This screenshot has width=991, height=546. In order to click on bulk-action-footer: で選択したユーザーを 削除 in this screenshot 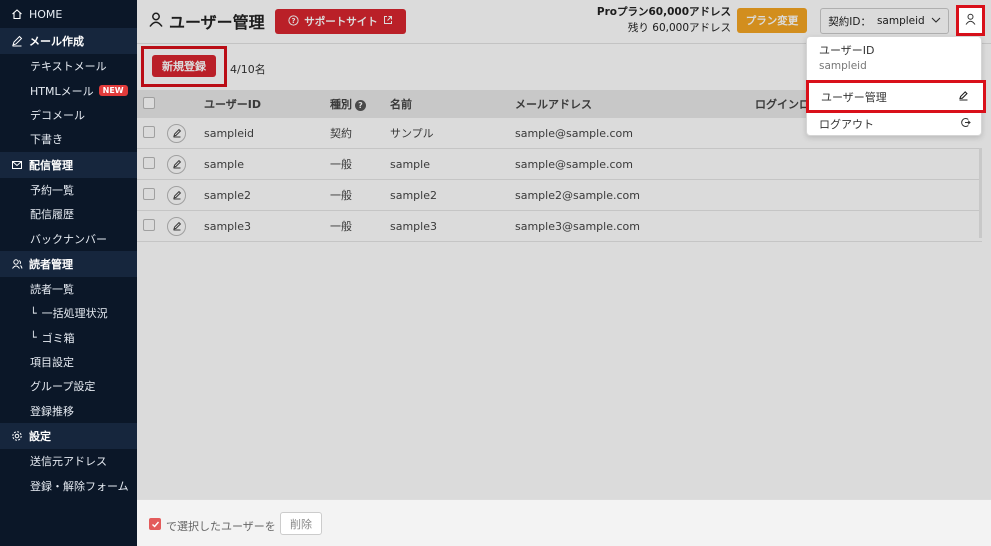, I will do `click(564, 522)`.